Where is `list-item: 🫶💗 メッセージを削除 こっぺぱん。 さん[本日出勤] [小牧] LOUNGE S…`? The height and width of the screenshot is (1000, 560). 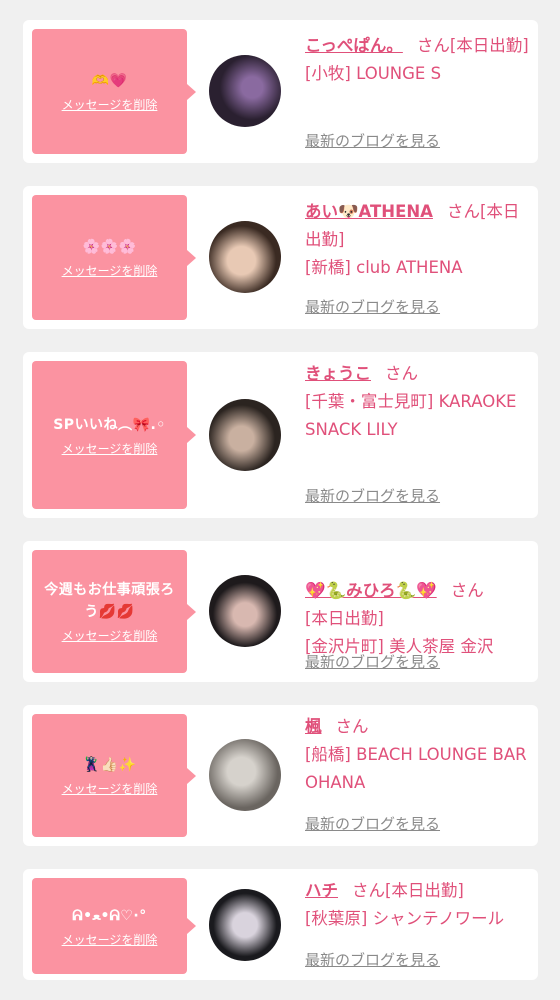
list-item: 🫶💗 メッセージを削除 こっぺぱん。 さん[本日出勤] [小牧] LOUNGE S… is located at coordinates (280, 91).